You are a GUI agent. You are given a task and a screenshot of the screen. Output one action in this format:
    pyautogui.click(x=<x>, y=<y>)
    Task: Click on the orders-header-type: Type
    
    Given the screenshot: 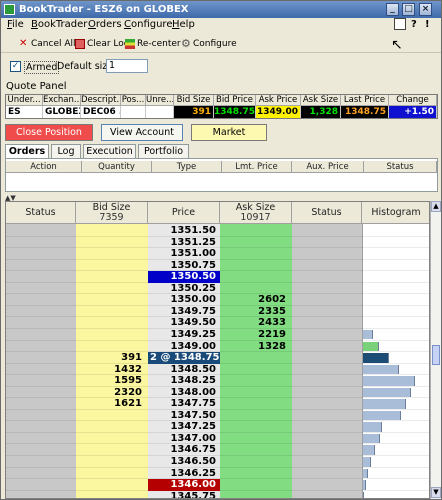 What is the action you would take?
    pyautogui.click(x=187, y=167)
    